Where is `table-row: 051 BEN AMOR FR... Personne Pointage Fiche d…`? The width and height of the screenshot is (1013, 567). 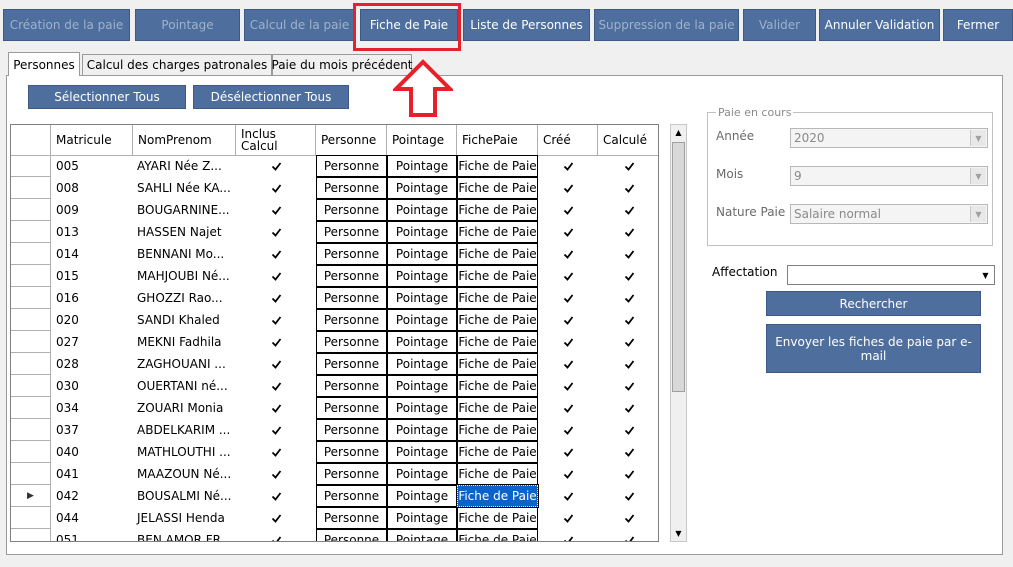 table-row: 051 BEN AMOR FR... Personne Pointage Fiche d… is located at coordinates (334, 535).